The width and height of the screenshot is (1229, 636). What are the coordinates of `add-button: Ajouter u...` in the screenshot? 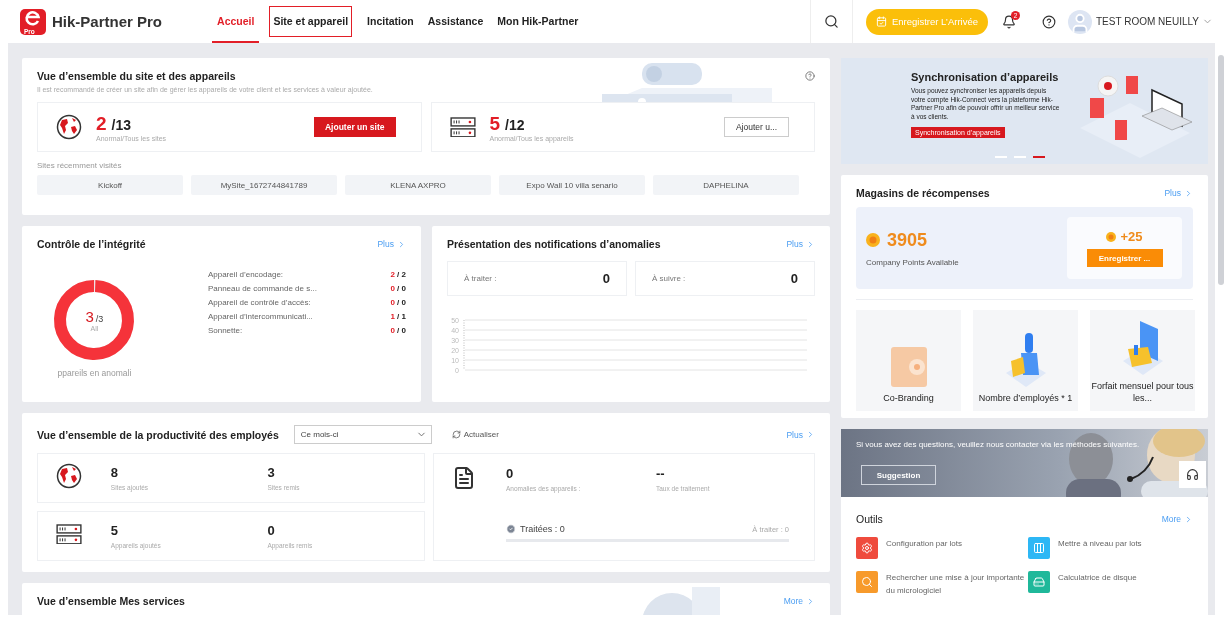 It's located at (756, 127).